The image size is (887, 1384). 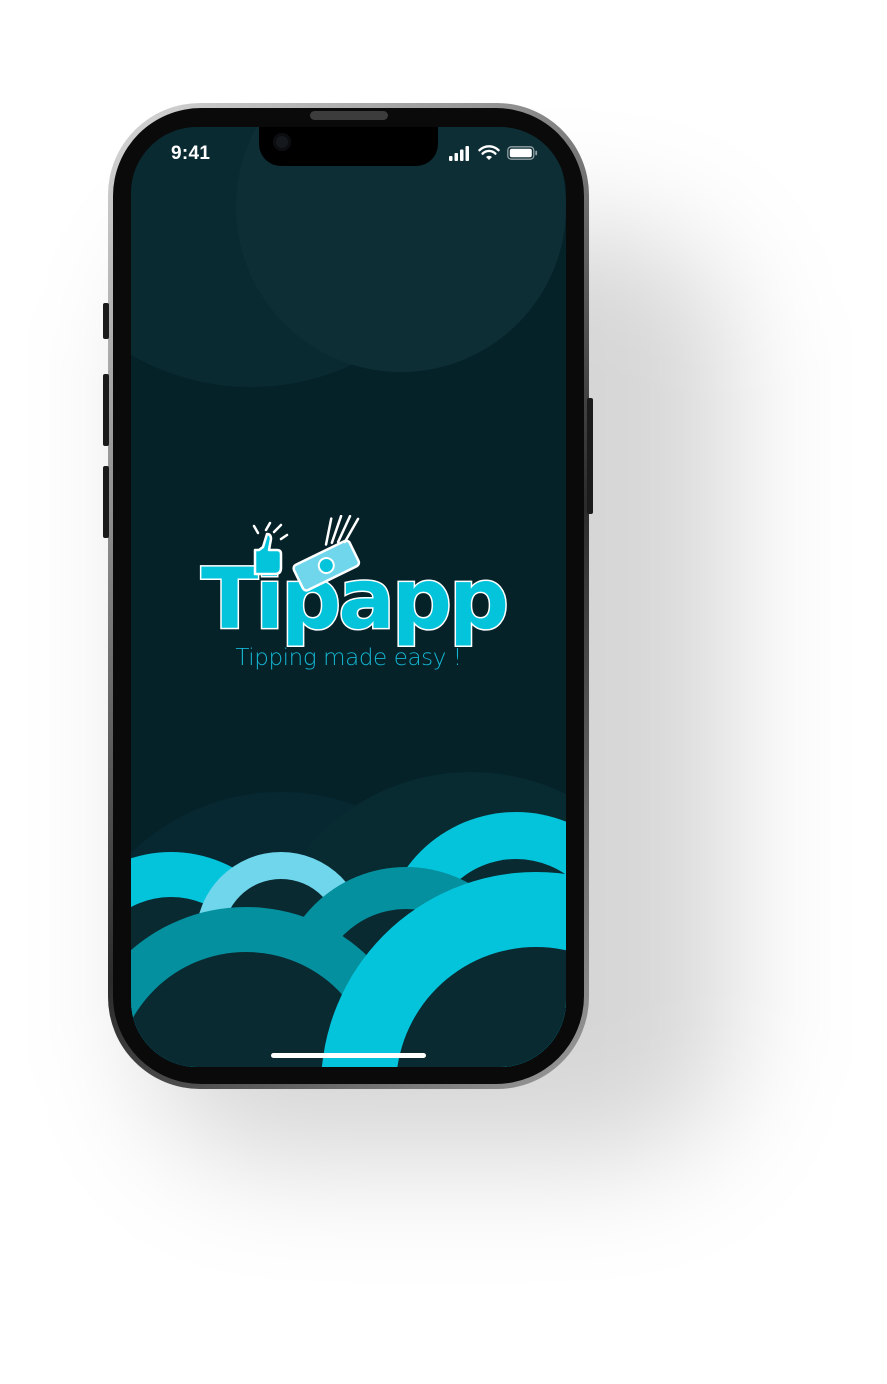 I want to click on volume-down-button, so click(x=106, y=502).